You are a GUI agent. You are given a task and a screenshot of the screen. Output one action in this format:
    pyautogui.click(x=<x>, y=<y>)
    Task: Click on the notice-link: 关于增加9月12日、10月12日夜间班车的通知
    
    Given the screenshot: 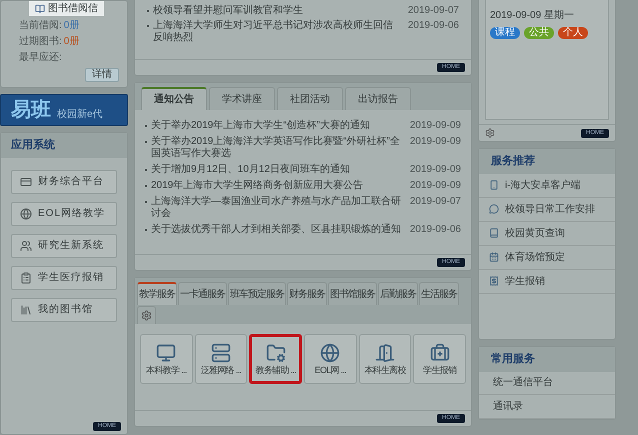 What is the action you would take?
    pyautogui.click(x=277, y=170)
    